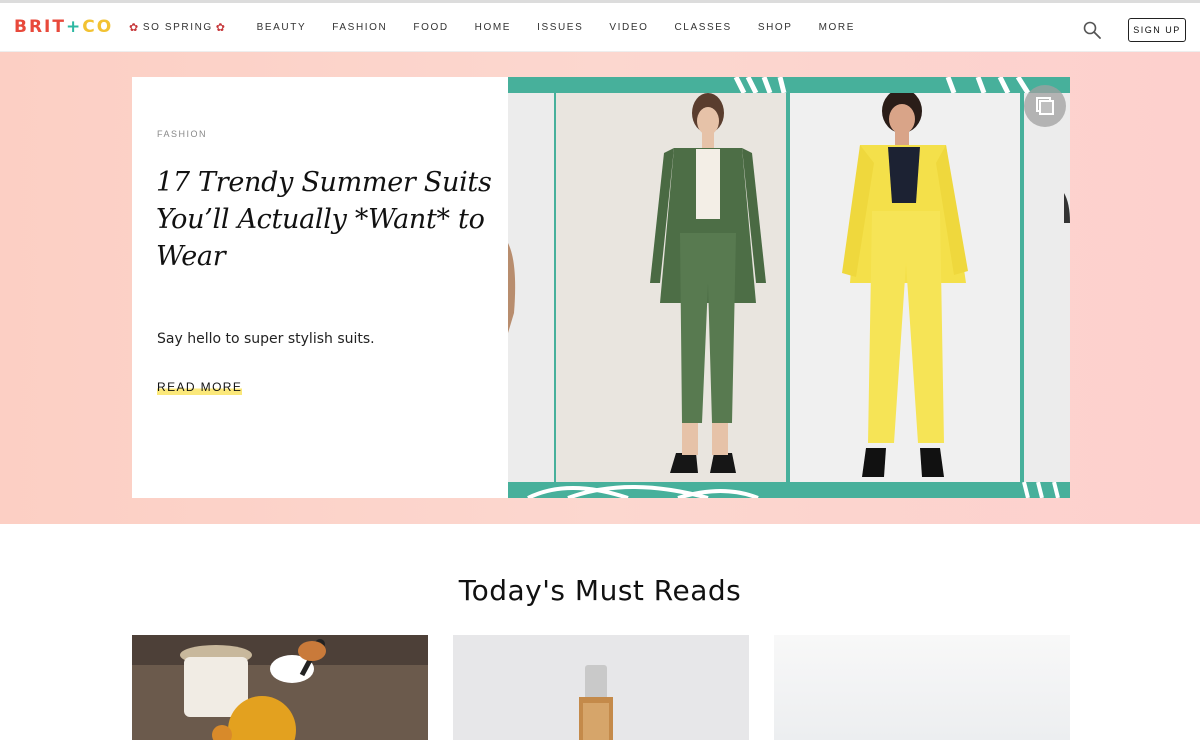 The width and height of the screenshot is (1200, 740). I want to click on nav-item-home: HOME, so click(493, 27).